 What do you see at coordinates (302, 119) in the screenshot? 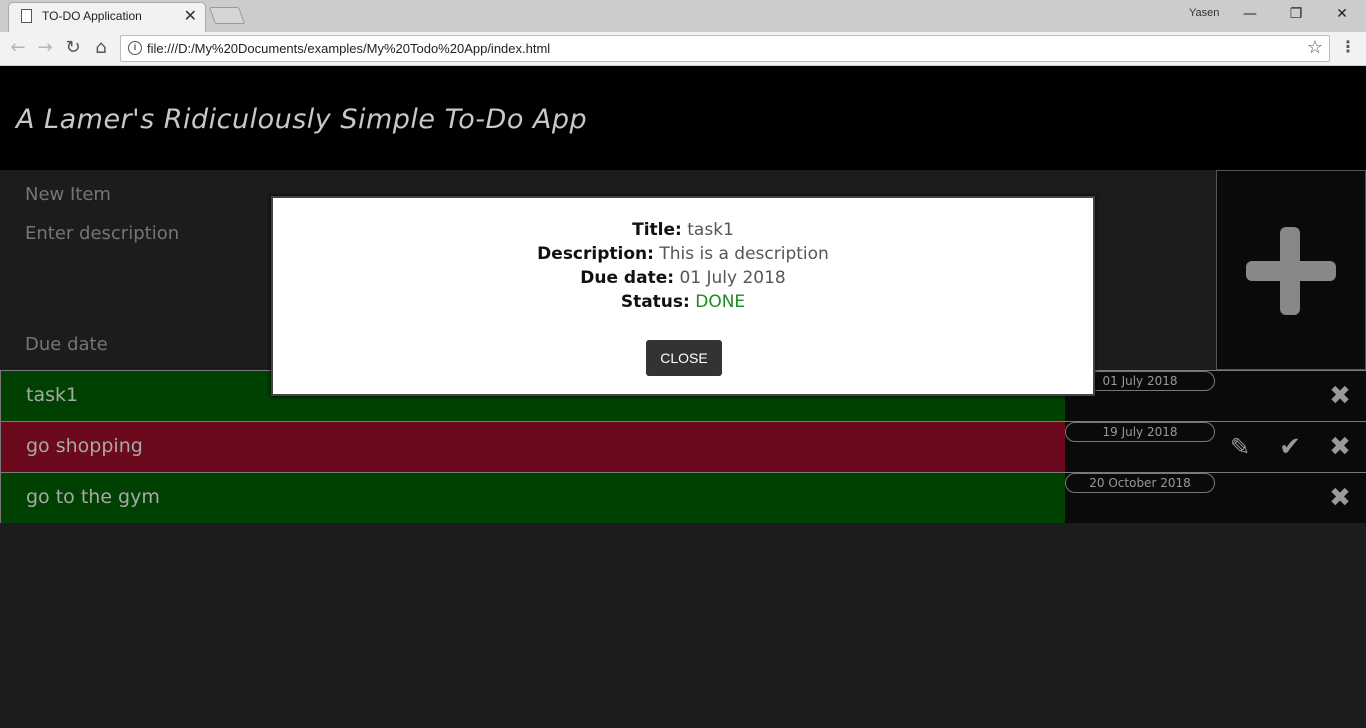
I see `app-title: A Lamer's Ridiculously Simple To-Do App` at bounding box center [302, 119].